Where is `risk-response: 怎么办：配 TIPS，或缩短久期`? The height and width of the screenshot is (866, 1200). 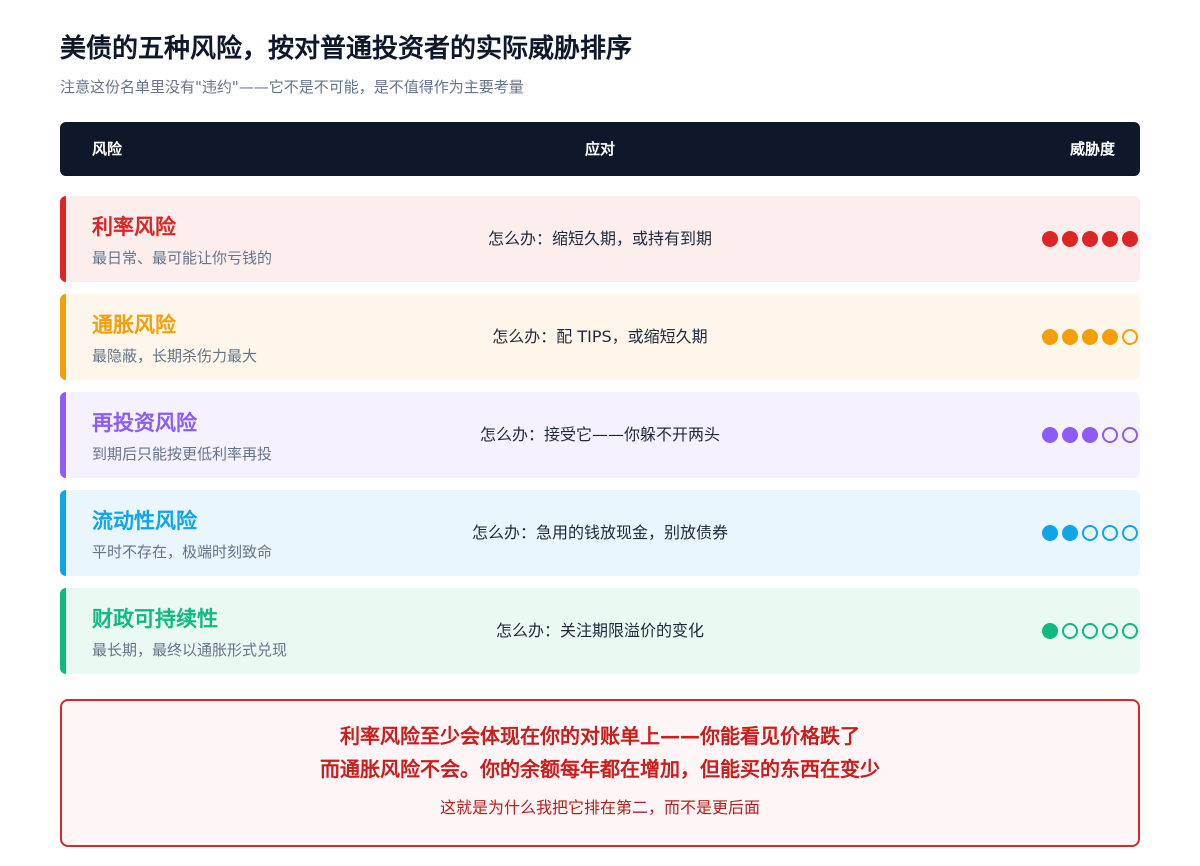 risk-response: 怎么办：配 TIPS，或缩短久期 is located at coordinates (600, 336).